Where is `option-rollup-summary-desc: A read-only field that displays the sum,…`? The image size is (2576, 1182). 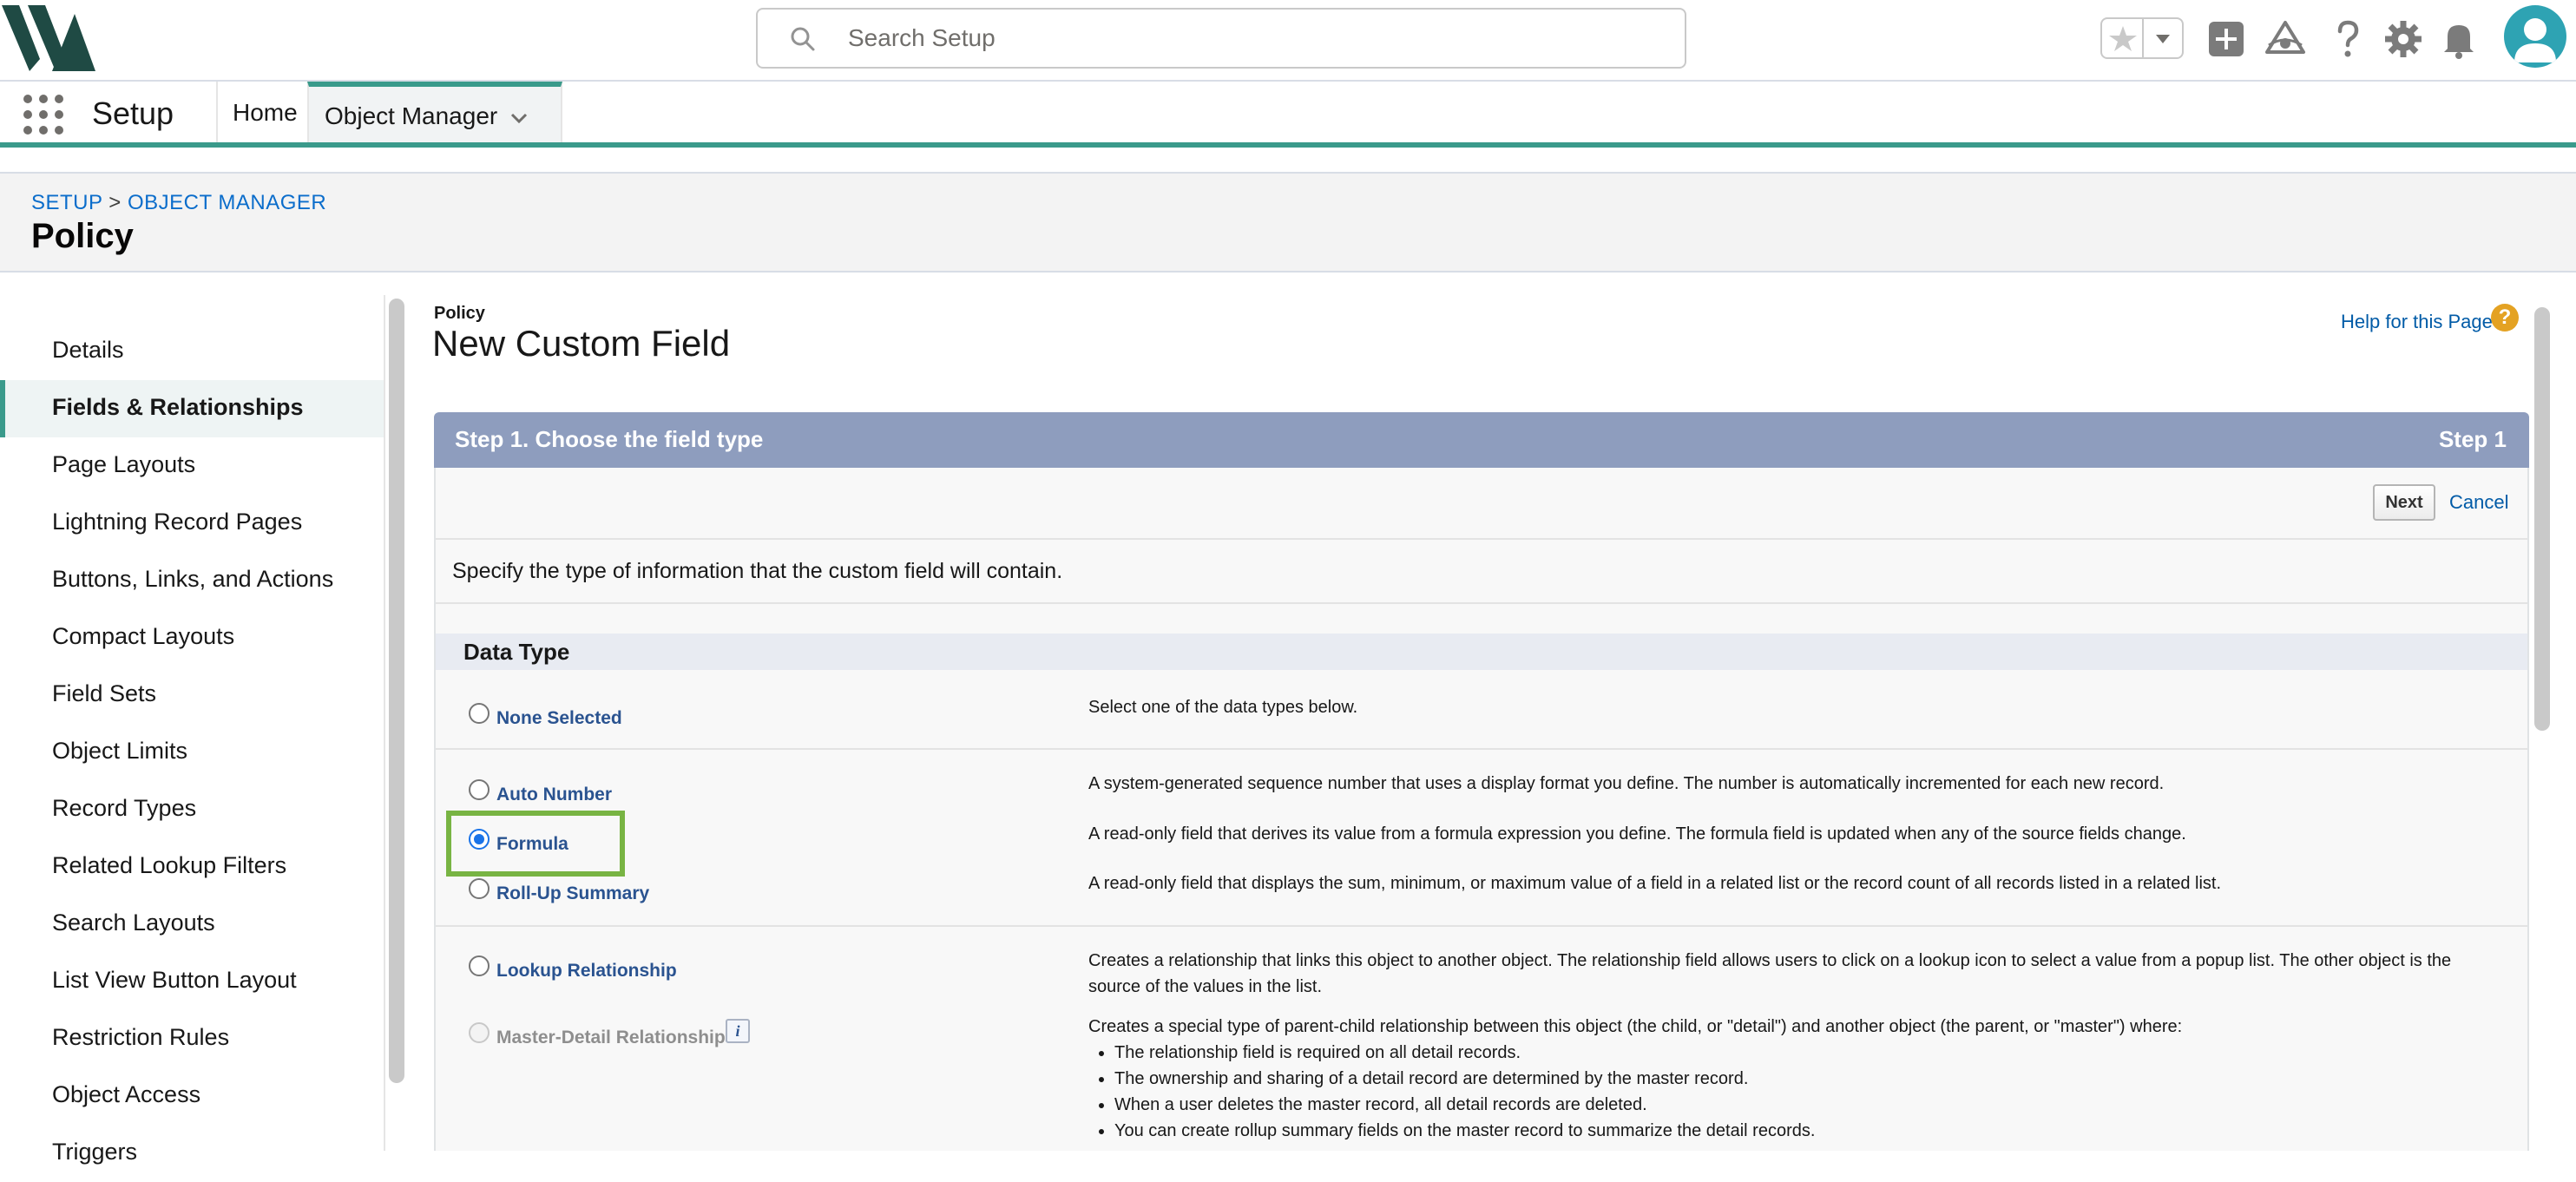
option-rollup-summary-desc: A read-only field that displays the sum,… is located at coordinates (1655, 883).